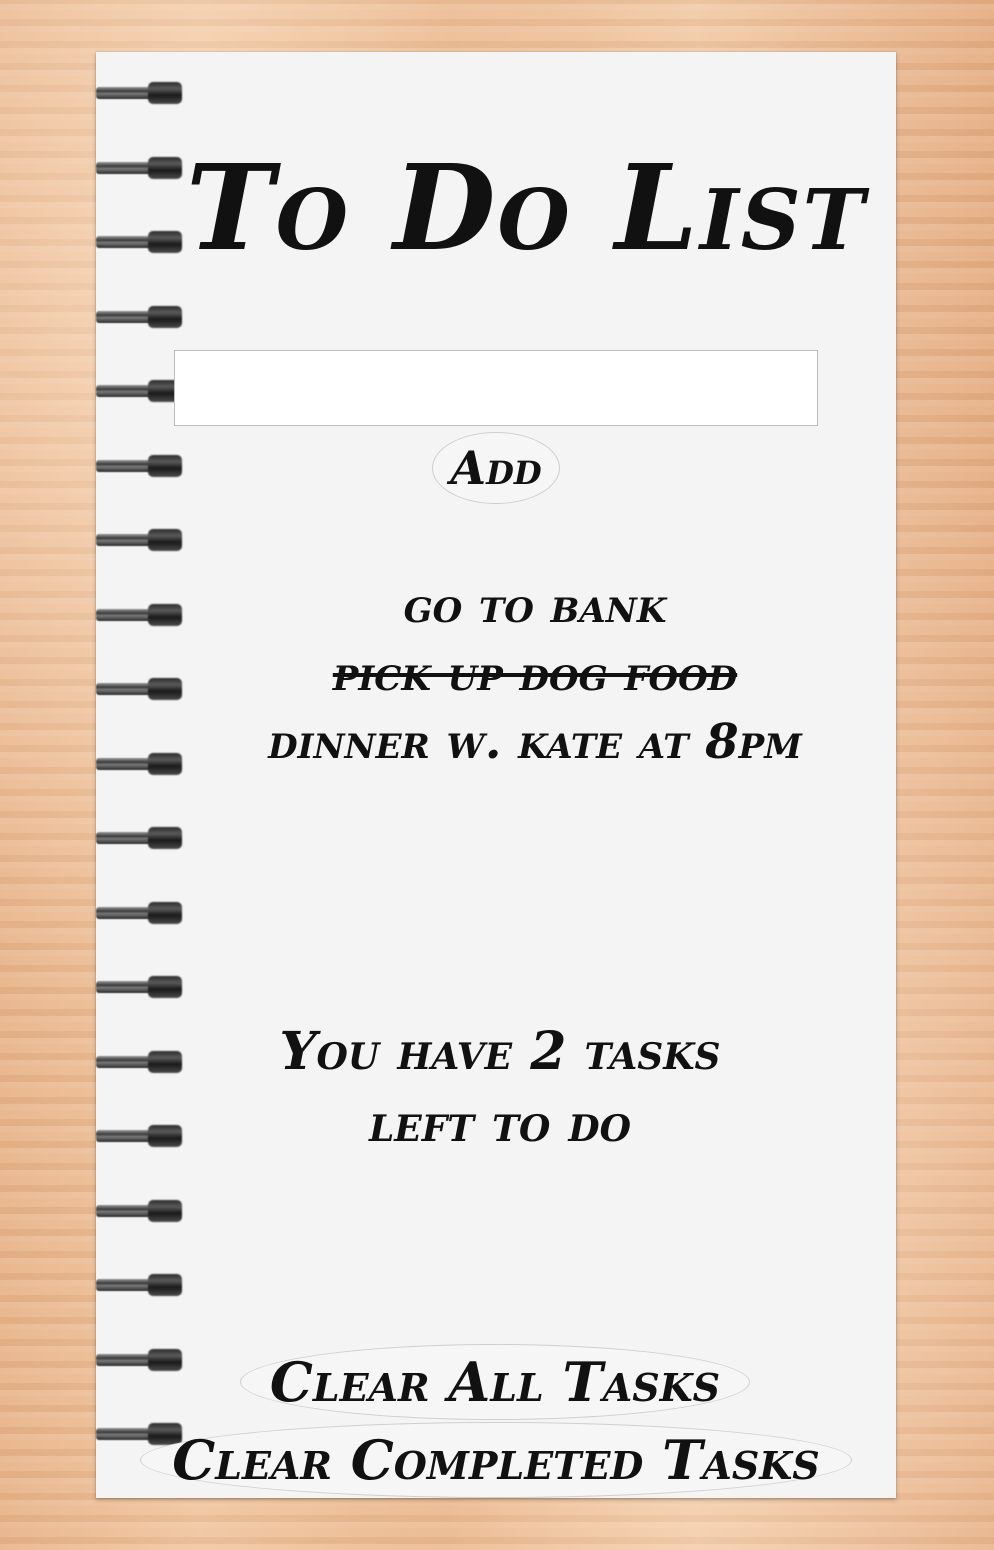  I want to click on task-item: pick up dog food, so click(535, 674).